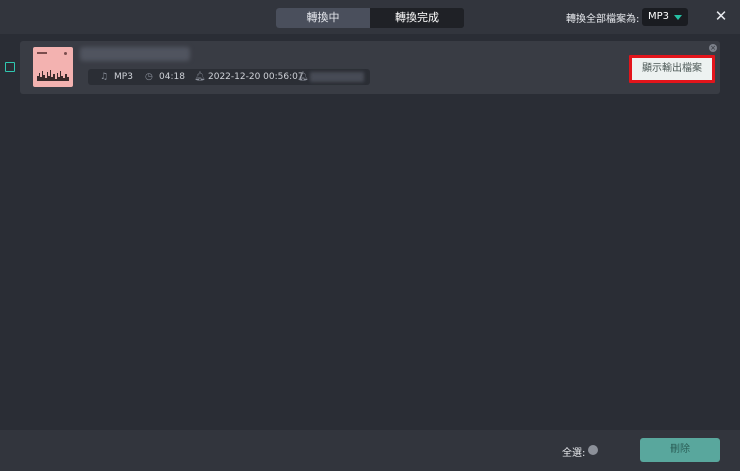  Describe the element at coordinates (713, 48) in the screenshot. I see `remove-item-icon: ×` at that location.